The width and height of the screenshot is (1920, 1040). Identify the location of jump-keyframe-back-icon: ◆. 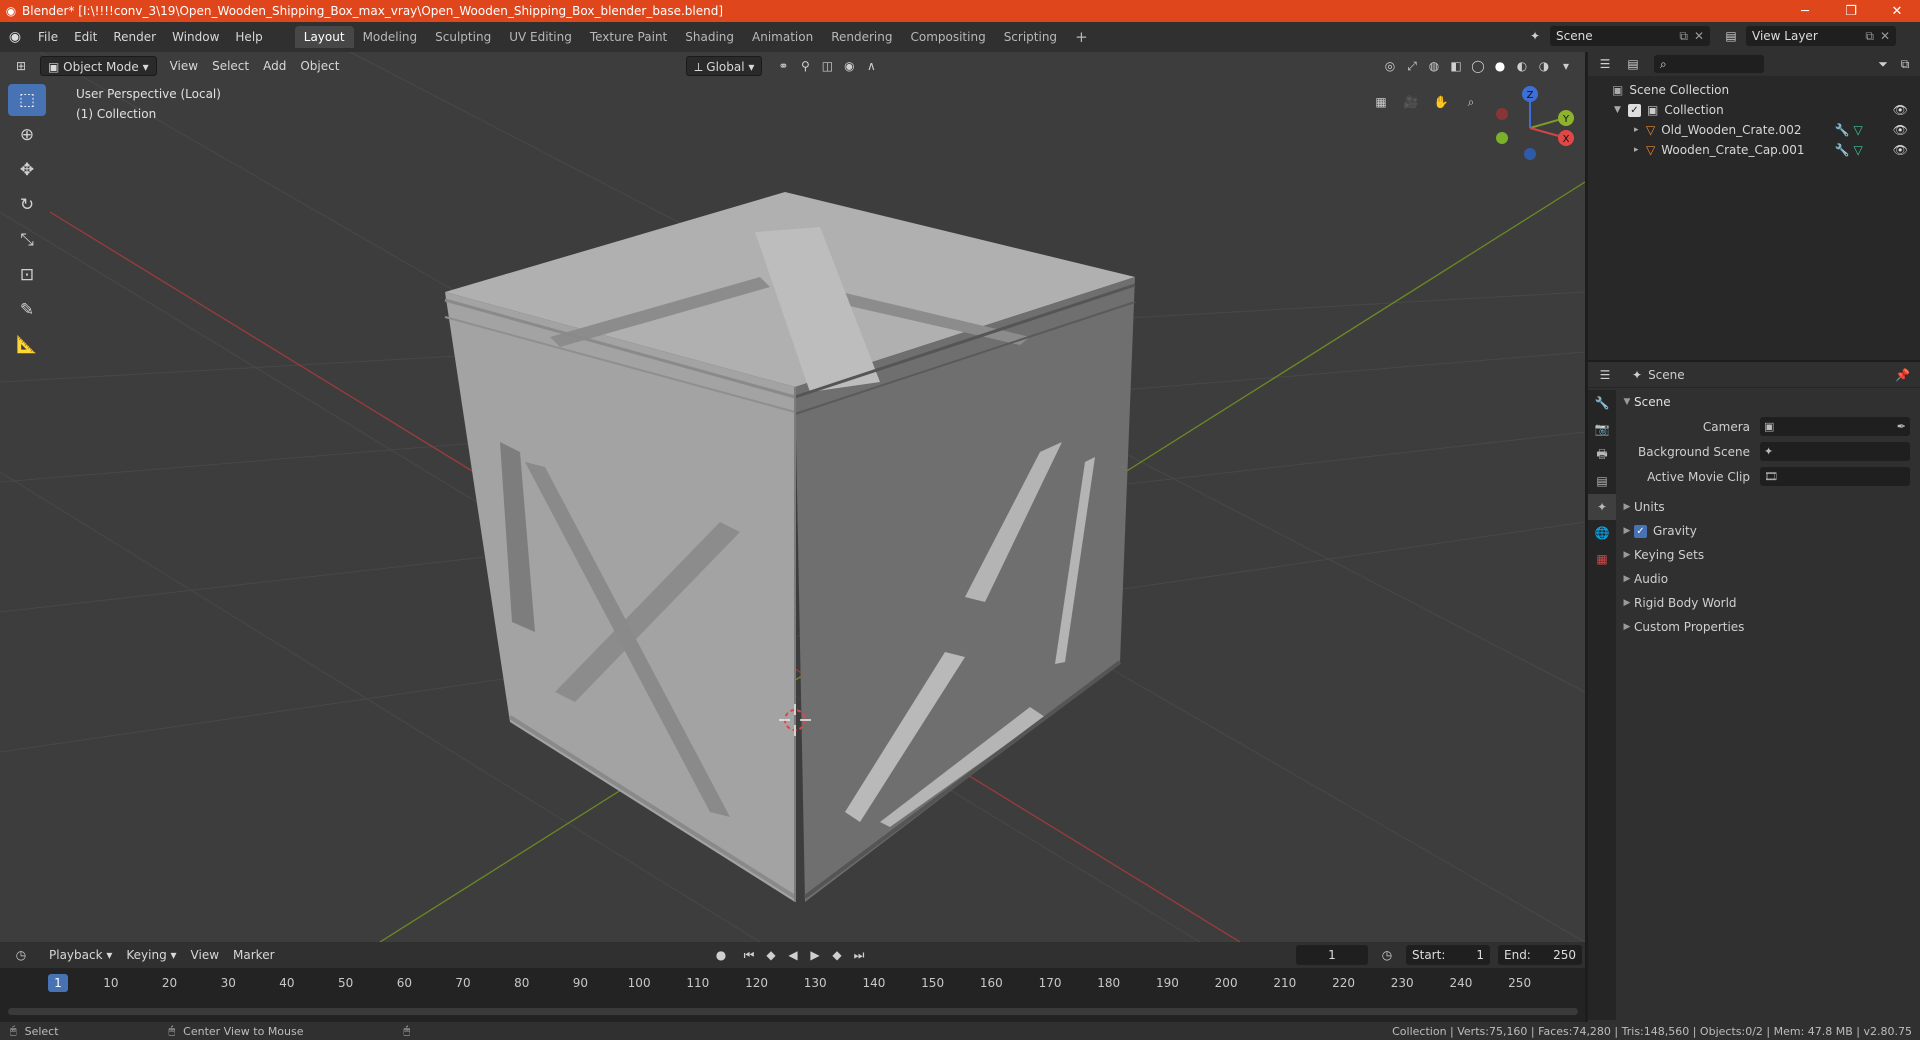
(771, 955).